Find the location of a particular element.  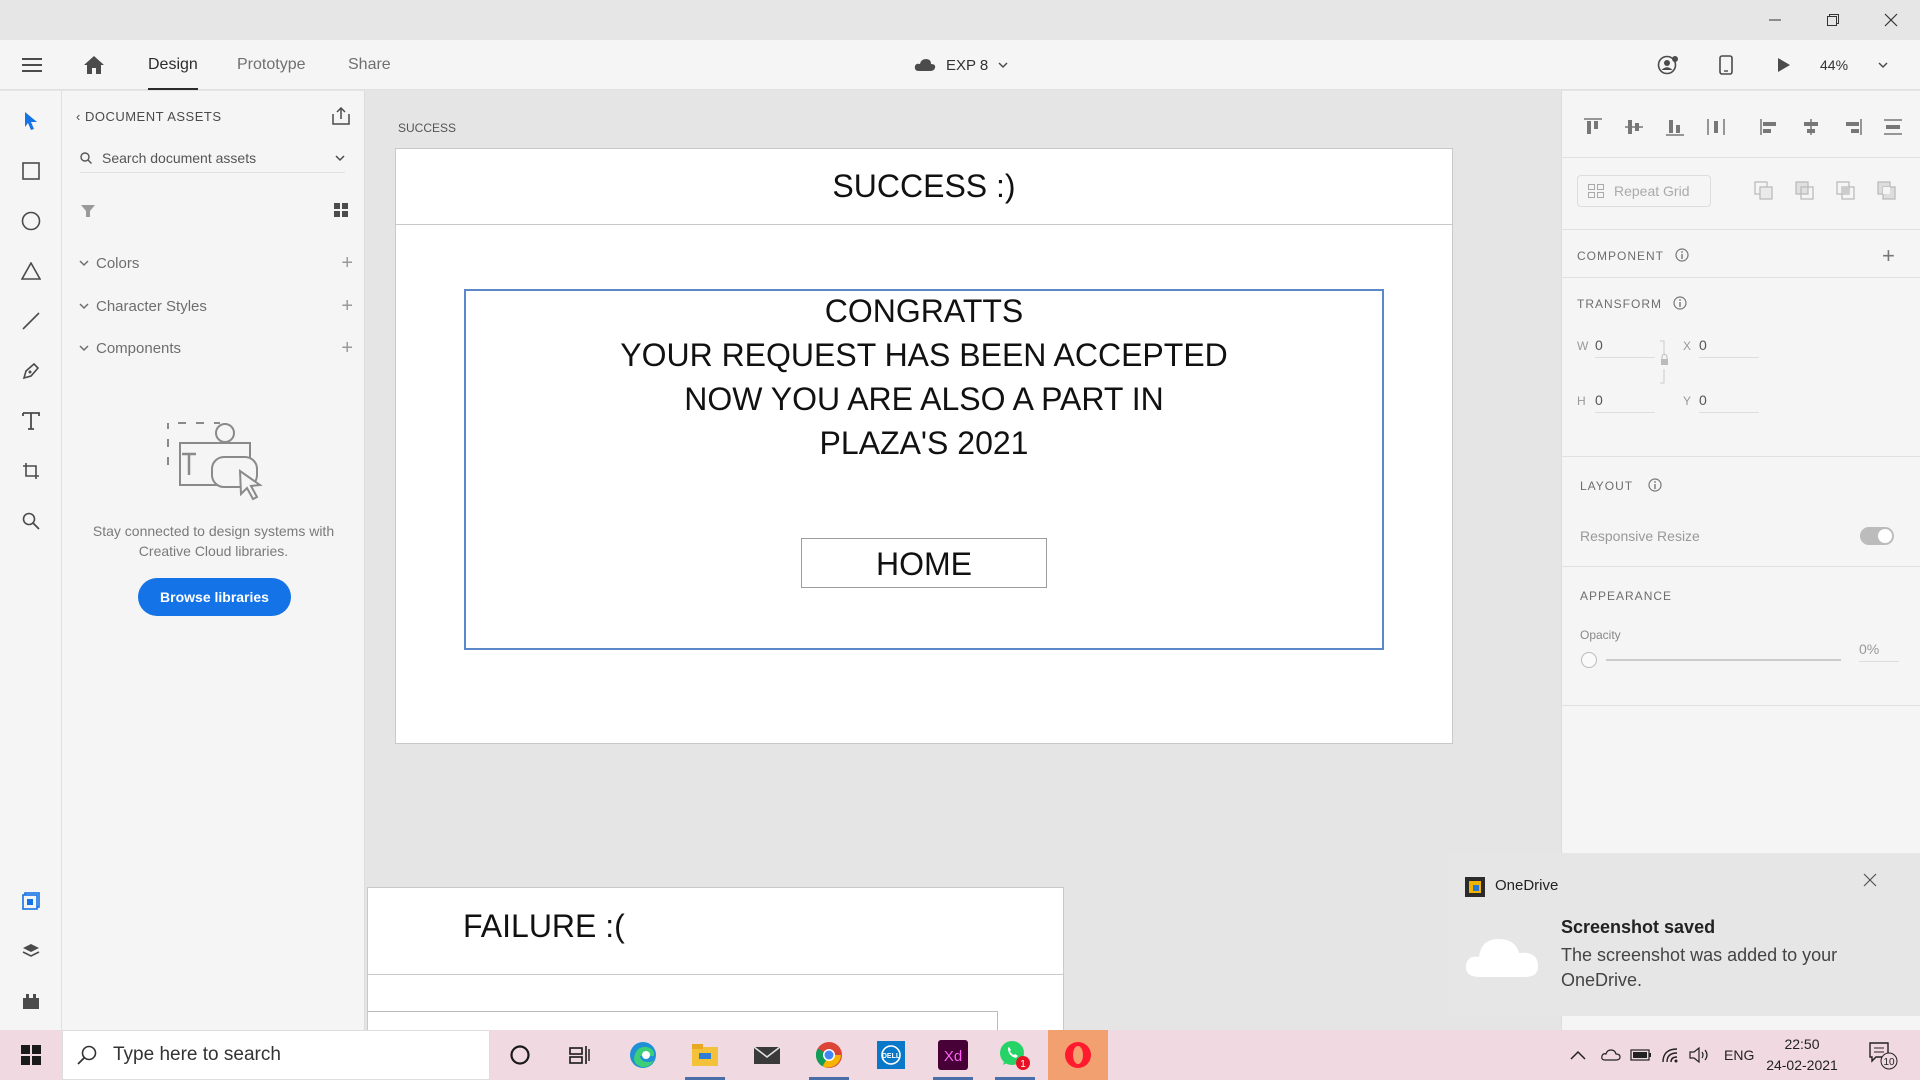

layout-info-icon is located at coordinates (1655, 487).